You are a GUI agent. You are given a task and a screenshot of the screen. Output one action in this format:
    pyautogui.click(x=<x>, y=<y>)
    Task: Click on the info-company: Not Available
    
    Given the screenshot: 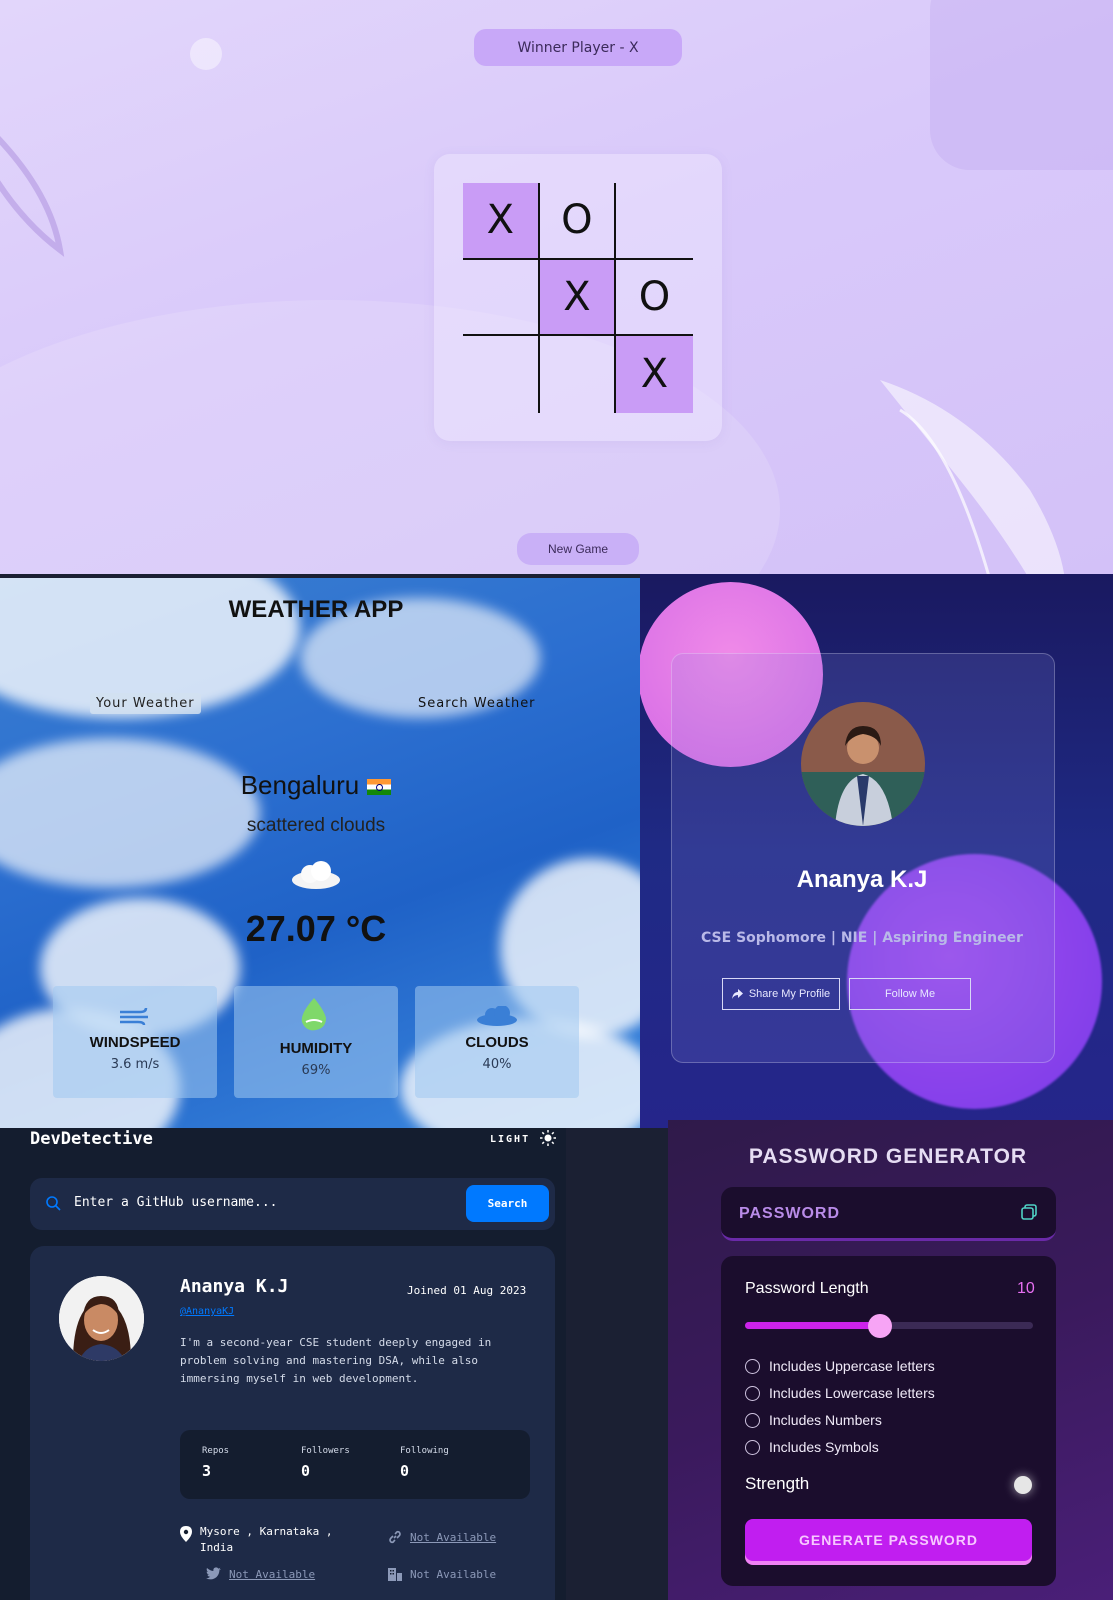 What is the action you would take?
    pyautogui.click(x=442, y=1575)
    